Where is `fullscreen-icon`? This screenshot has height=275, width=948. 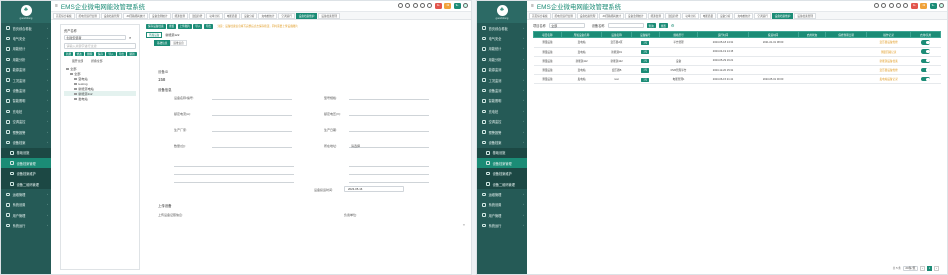 fullscreen-icon is located at coordinates (891, 6).